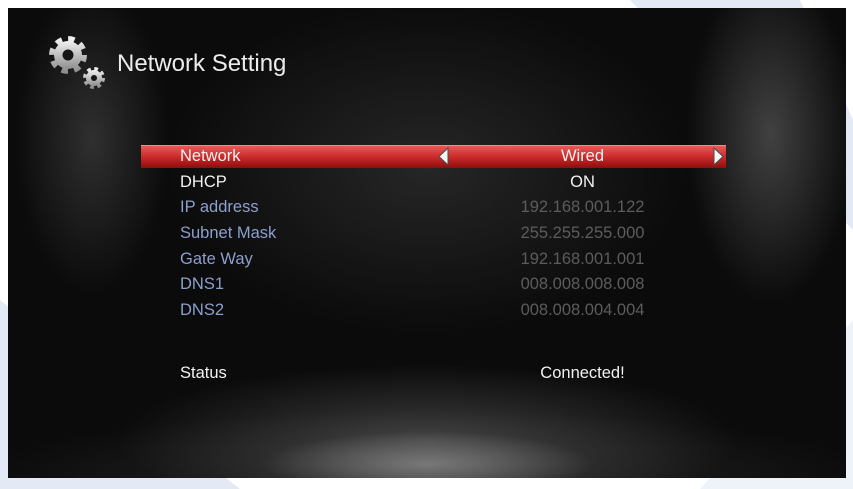 The height and width of the screenshot is (489, 853). What do you see at coordinates (228, 233) in the screenshot?
I see `setting-label-subnet-mask: Subnet Mask` at bounding box center [228, 233].